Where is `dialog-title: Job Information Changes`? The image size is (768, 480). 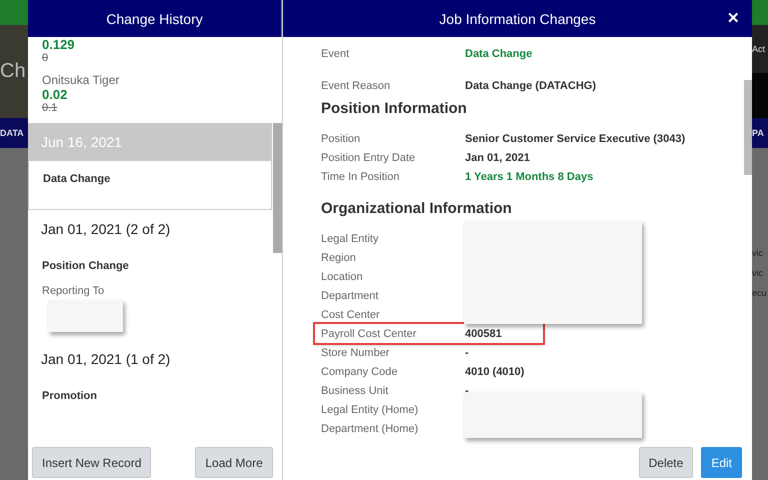 dialog-title: Job Information Changes is located at coordinates (517, 18).